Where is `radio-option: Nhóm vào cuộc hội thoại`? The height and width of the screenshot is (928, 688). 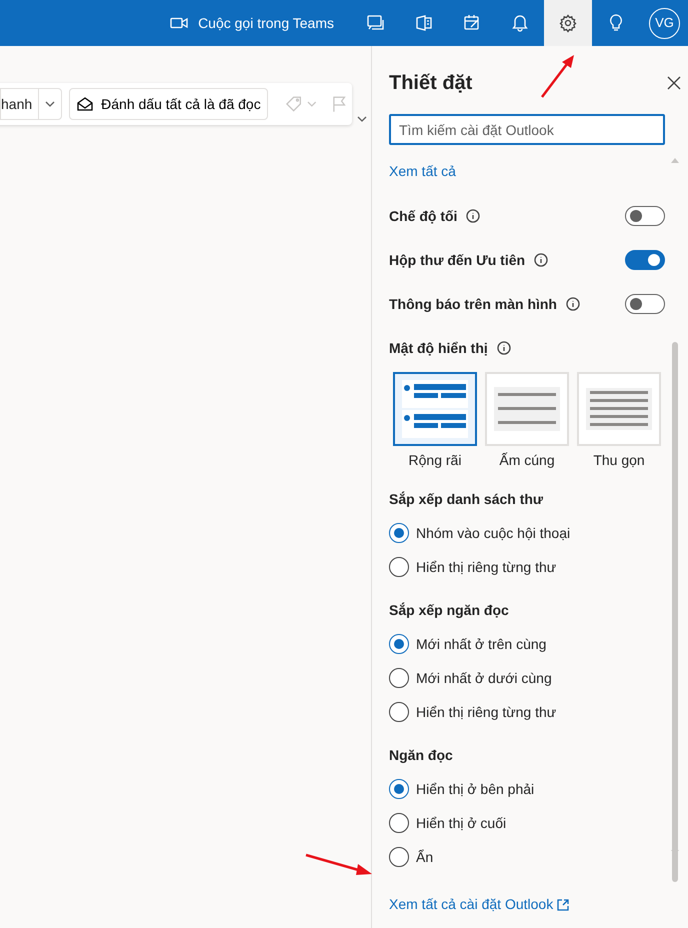 radio-option: Nhóm vào cuộc hội thoại is located at coordinates (479, 533).